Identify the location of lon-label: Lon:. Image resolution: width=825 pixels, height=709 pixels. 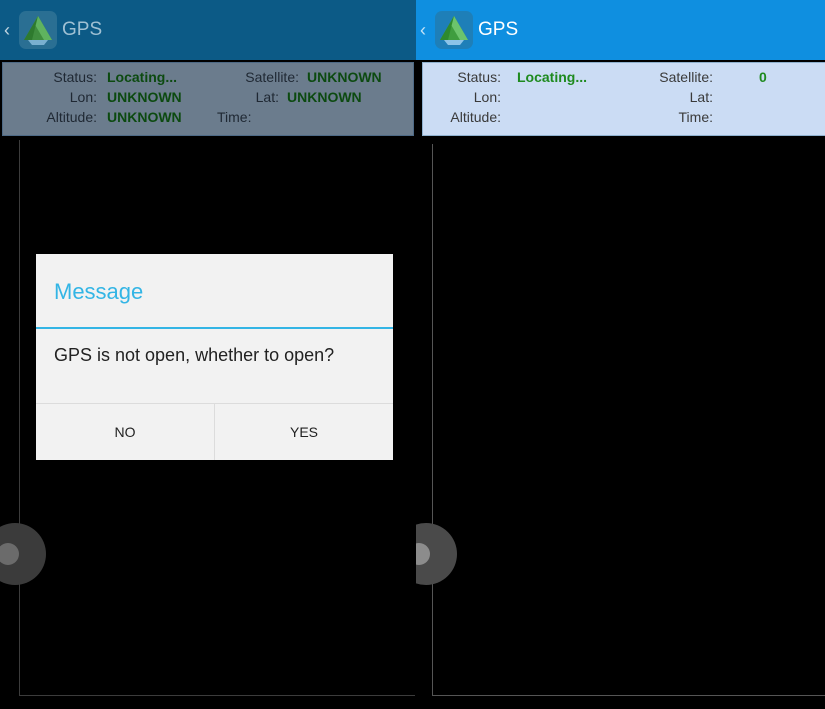
(487, 97).